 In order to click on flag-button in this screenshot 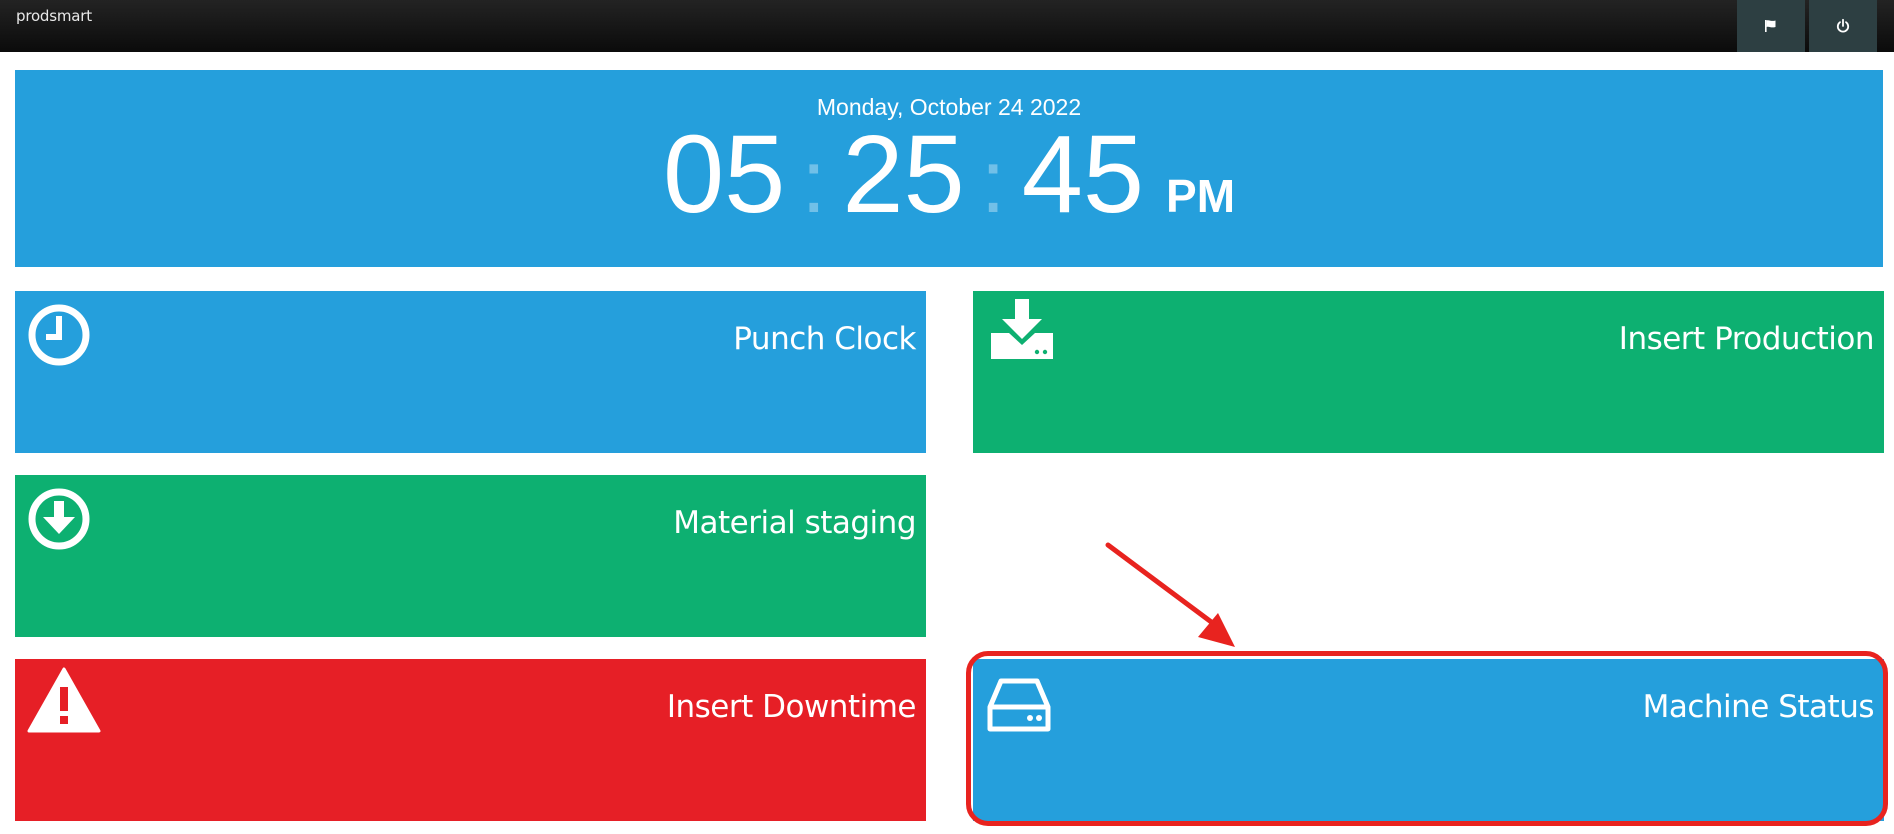, I will do `click(1771, 26)`.